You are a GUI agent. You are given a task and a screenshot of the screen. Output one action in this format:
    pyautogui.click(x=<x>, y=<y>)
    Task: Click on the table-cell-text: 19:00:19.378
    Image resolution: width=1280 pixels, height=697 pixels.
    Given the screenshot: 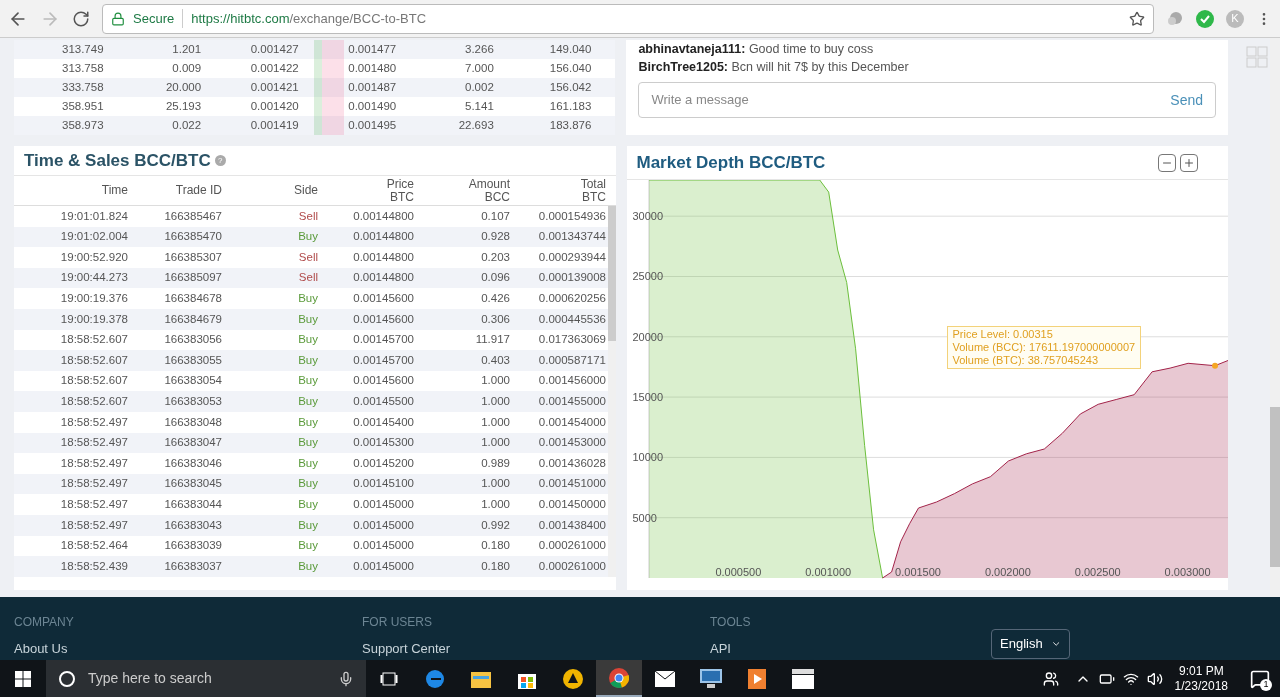 What is the action you would take?
    pyautogui.click(x=93, y=319)
    